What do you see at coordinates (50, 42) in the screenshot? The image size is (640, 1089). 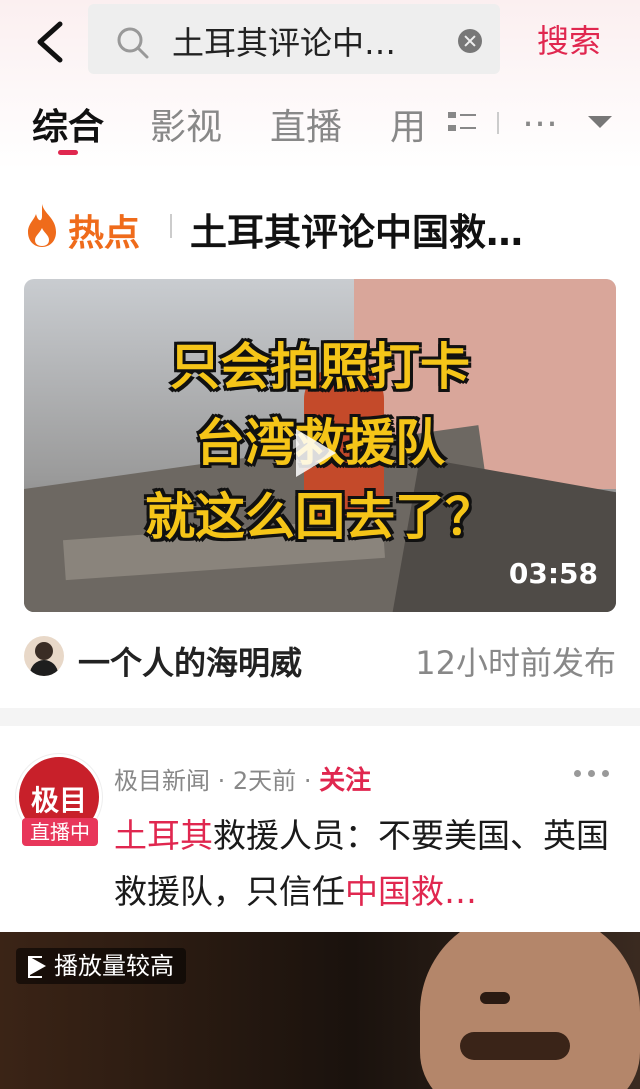 I see `chevron-left-icon` at bounding box center [50, 42].